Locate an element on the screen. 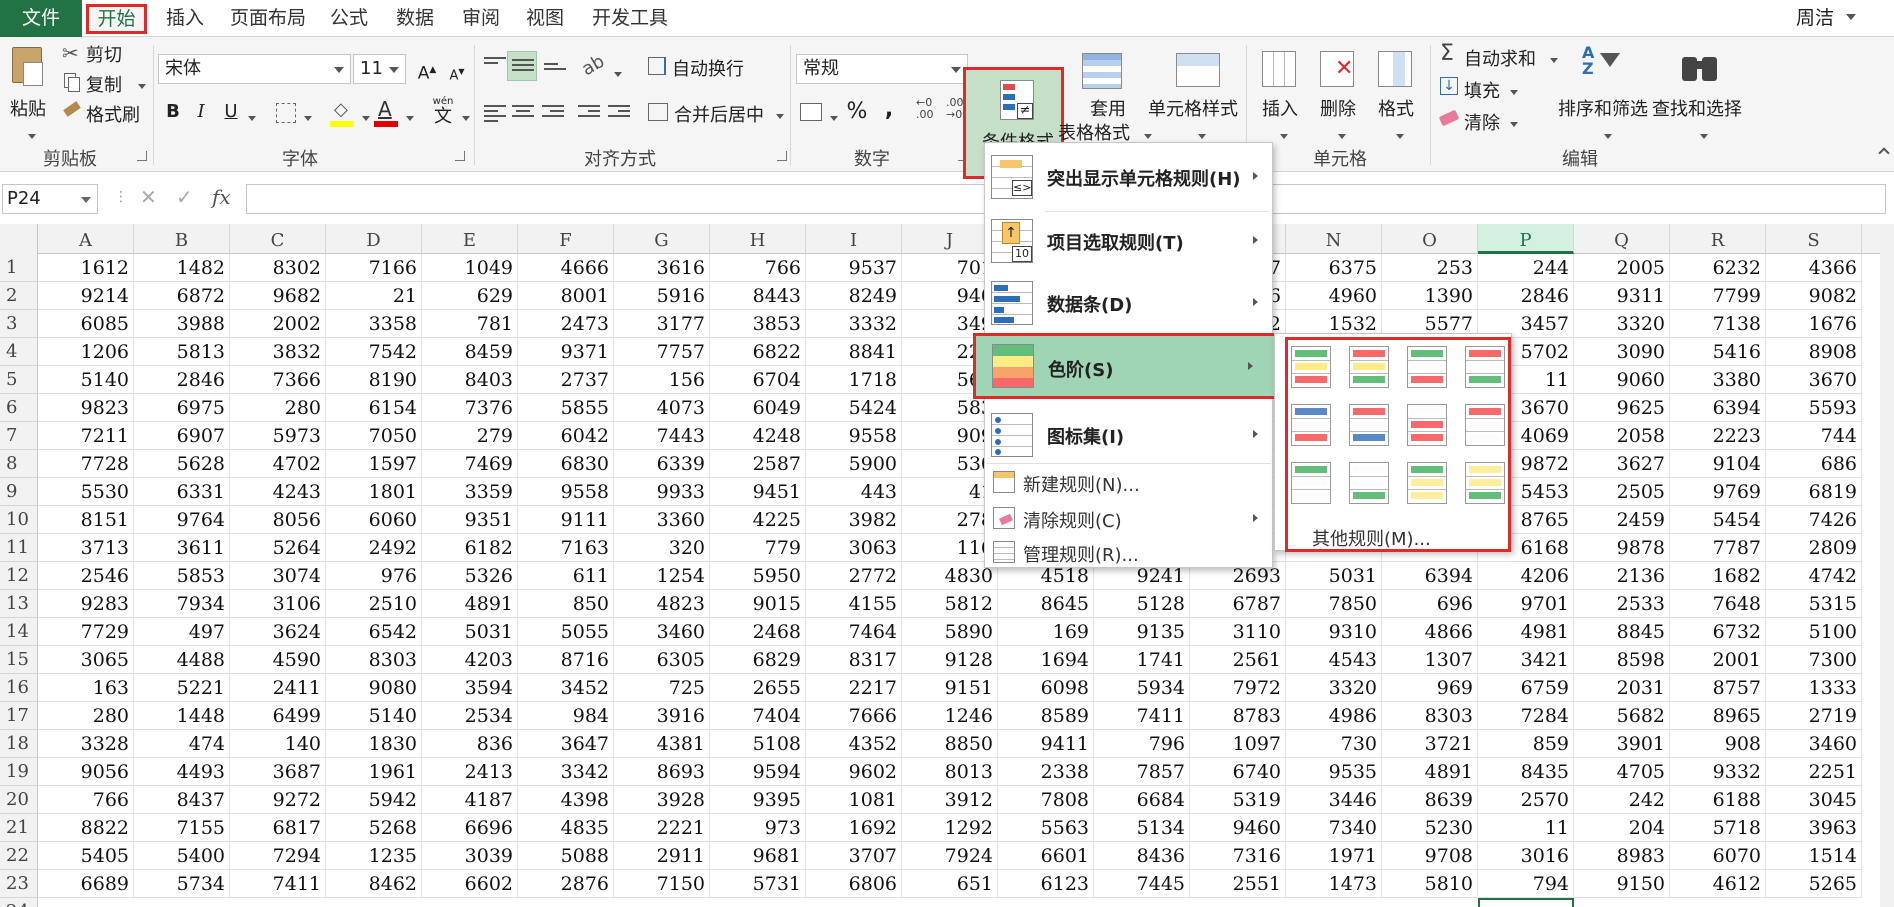 The height and width of the screenshot is (907, 1894). row-header: 4 is located at coordinates (19, 352).